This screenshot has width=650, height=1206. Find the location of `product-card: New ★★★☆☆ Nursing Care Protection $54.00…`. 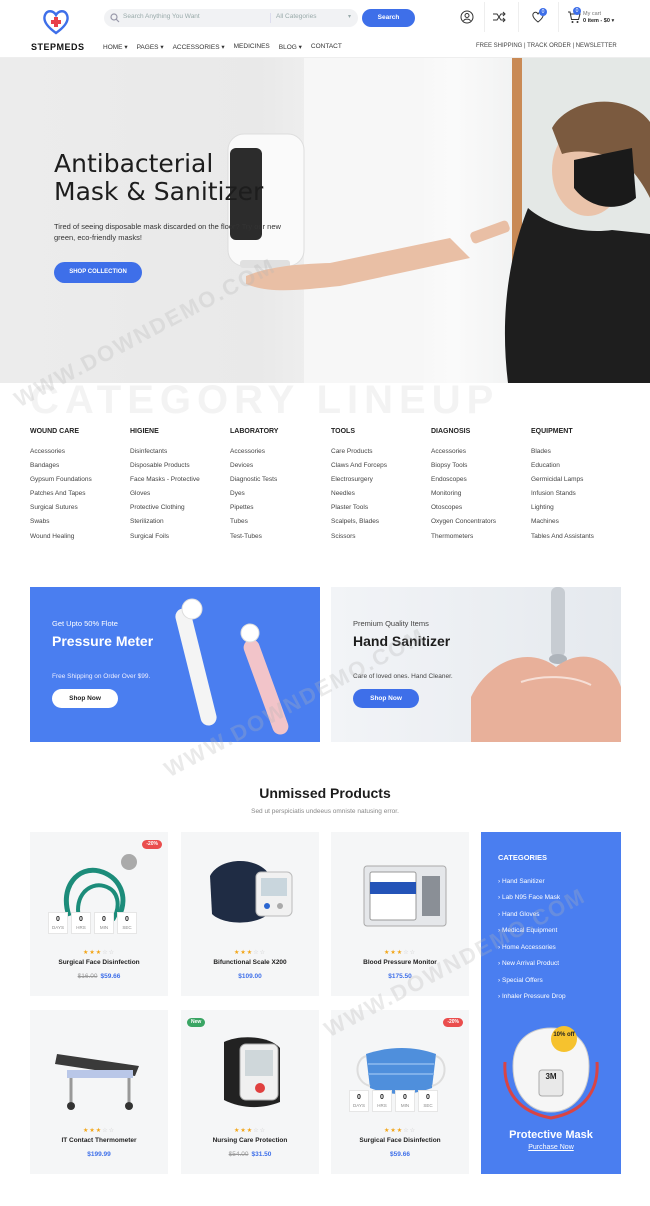

product-card: New ★★★☆☆ Nursing Care Protection $54.00… is located at coordinates (250, 1092).